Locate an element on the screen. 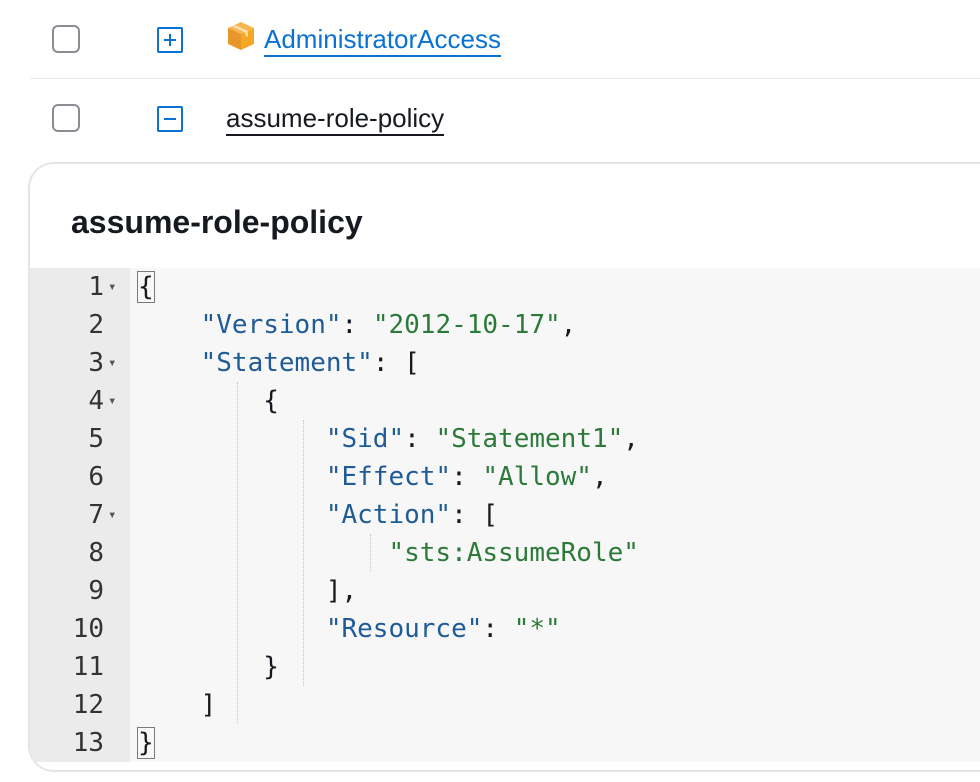  code-line: 13} is located at coordinates (505, 743).